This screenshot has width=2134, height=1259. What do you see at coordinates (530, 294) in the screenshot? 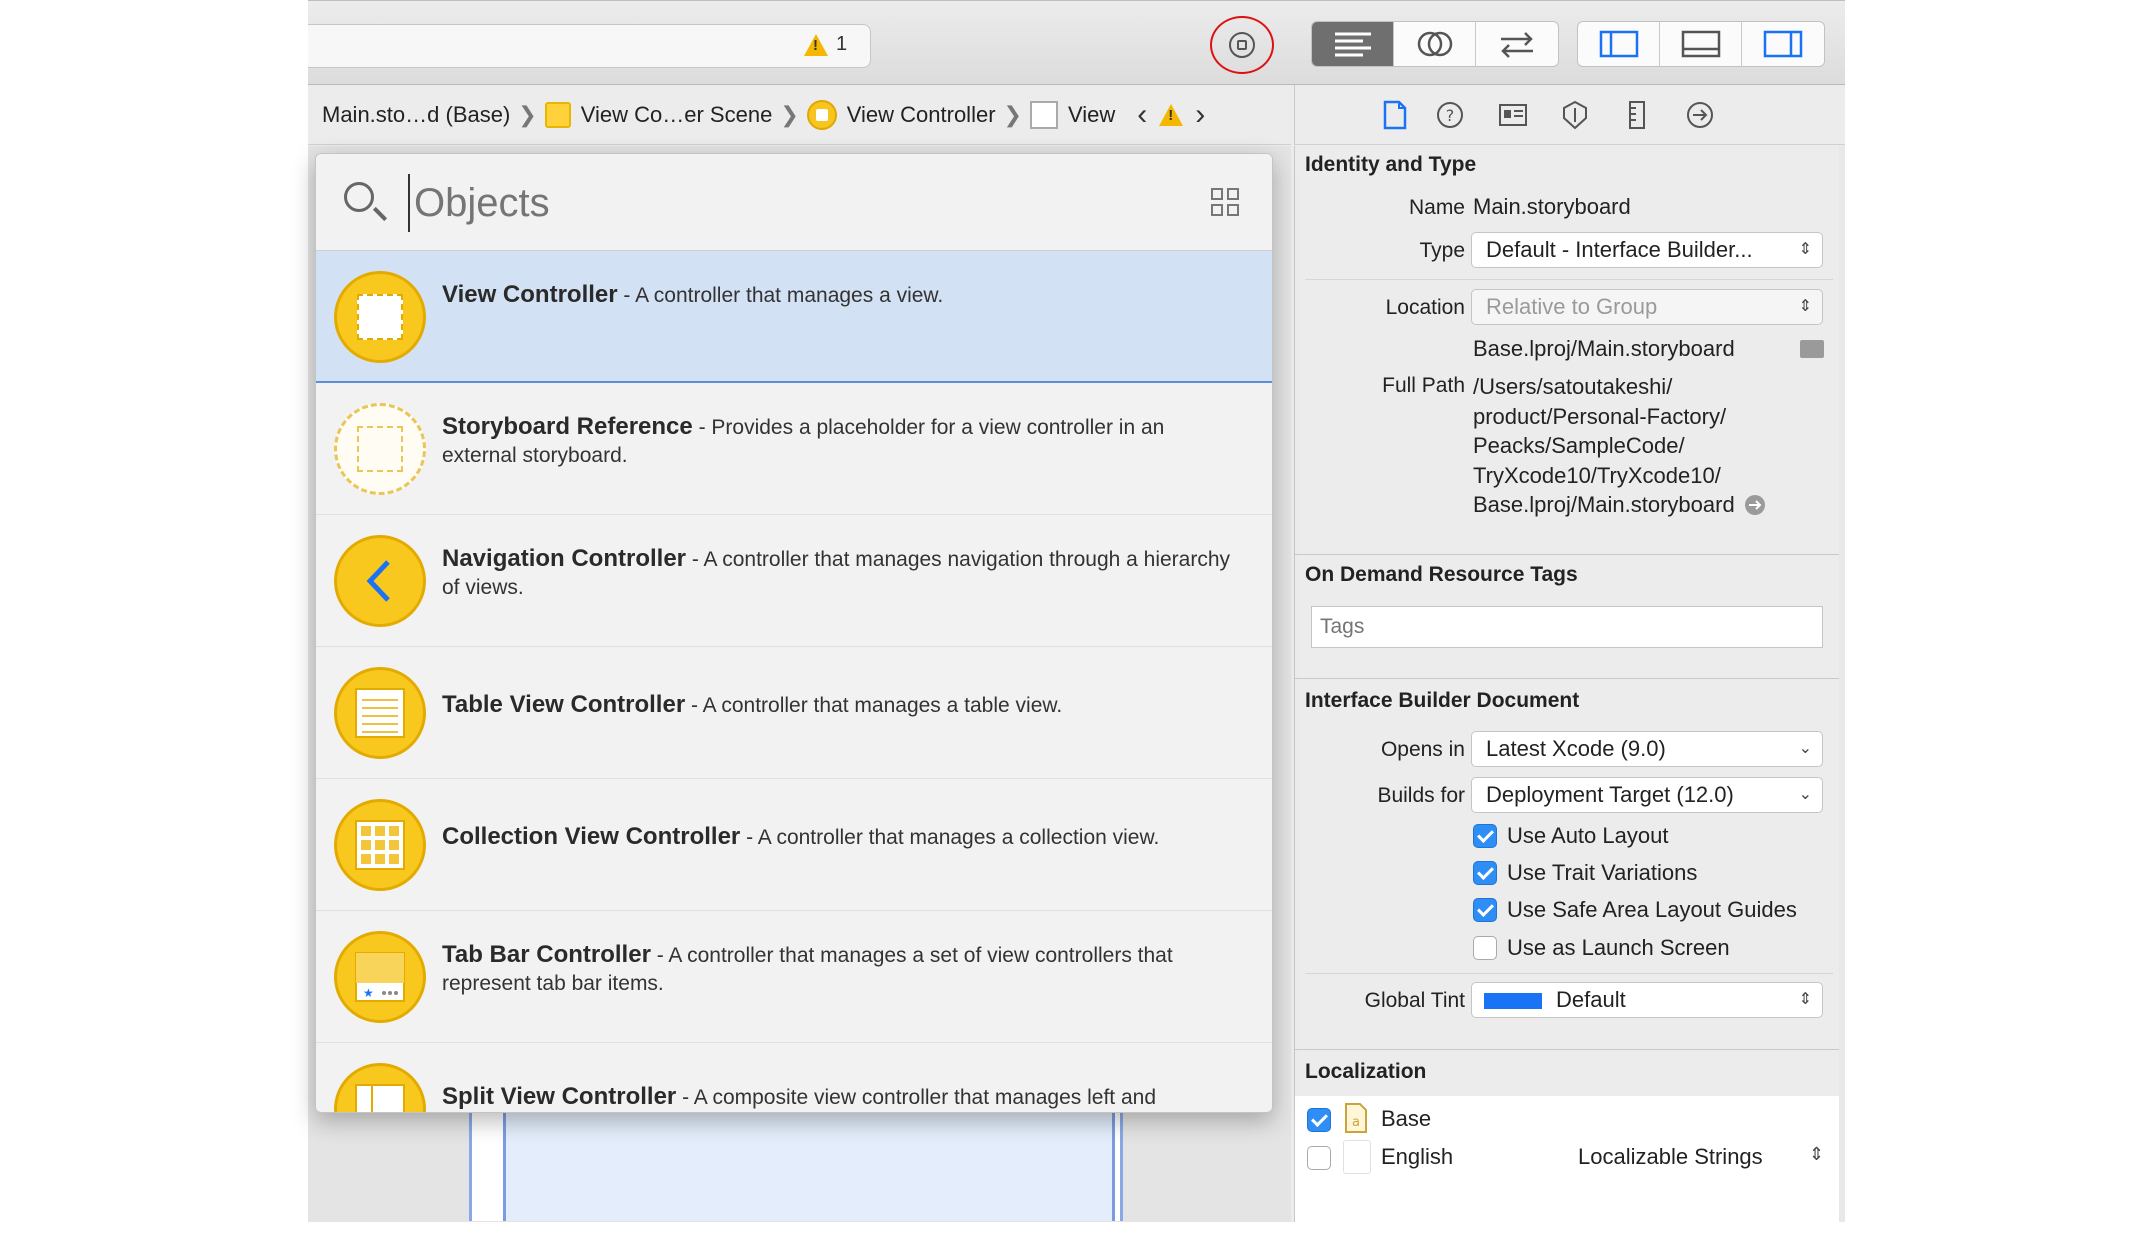
I see `library-item-title: View Controller` at bounding box center [530, 294].